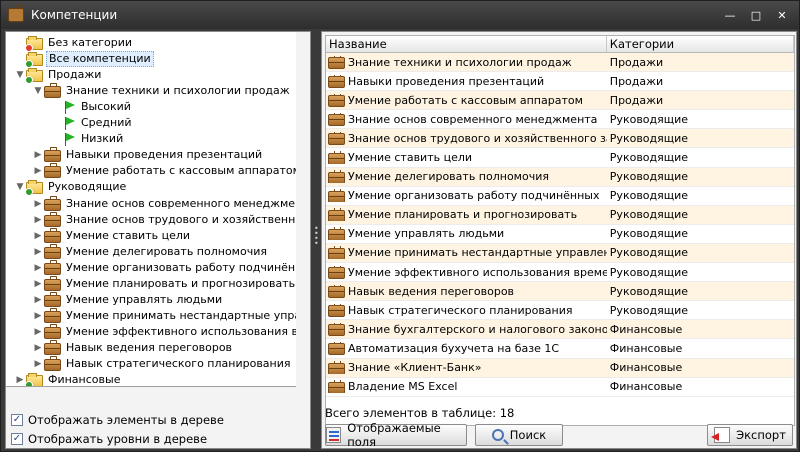  I want to click on table-row: Умение управлять людьми Руководящие, so click(560, 234).